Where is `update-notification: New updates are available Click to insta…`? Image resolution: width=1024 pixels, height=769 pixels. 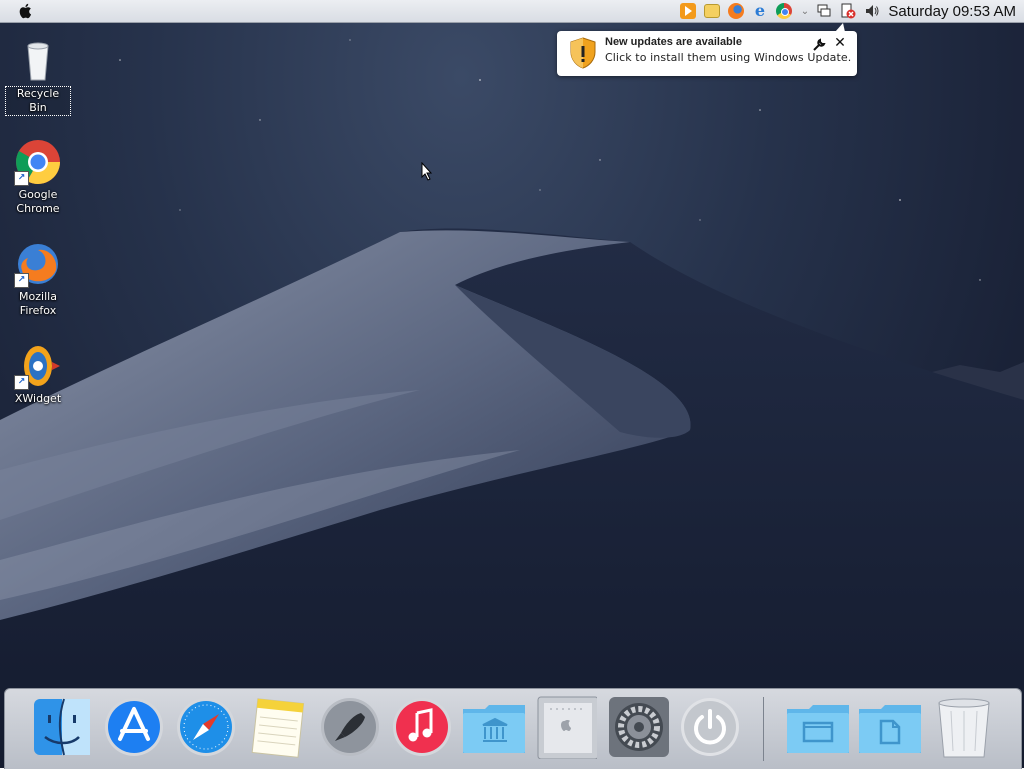
update-notification: New updates are available Click to insta… is located at coordinates (707, 49).